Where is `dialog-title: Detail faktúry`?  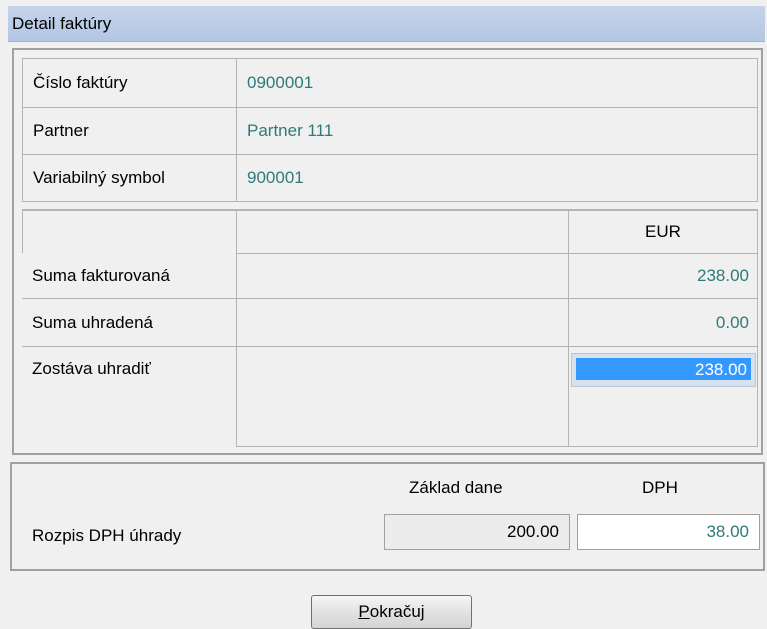 dialog-title: Detail faktúry is located at coordinates (386, 24).